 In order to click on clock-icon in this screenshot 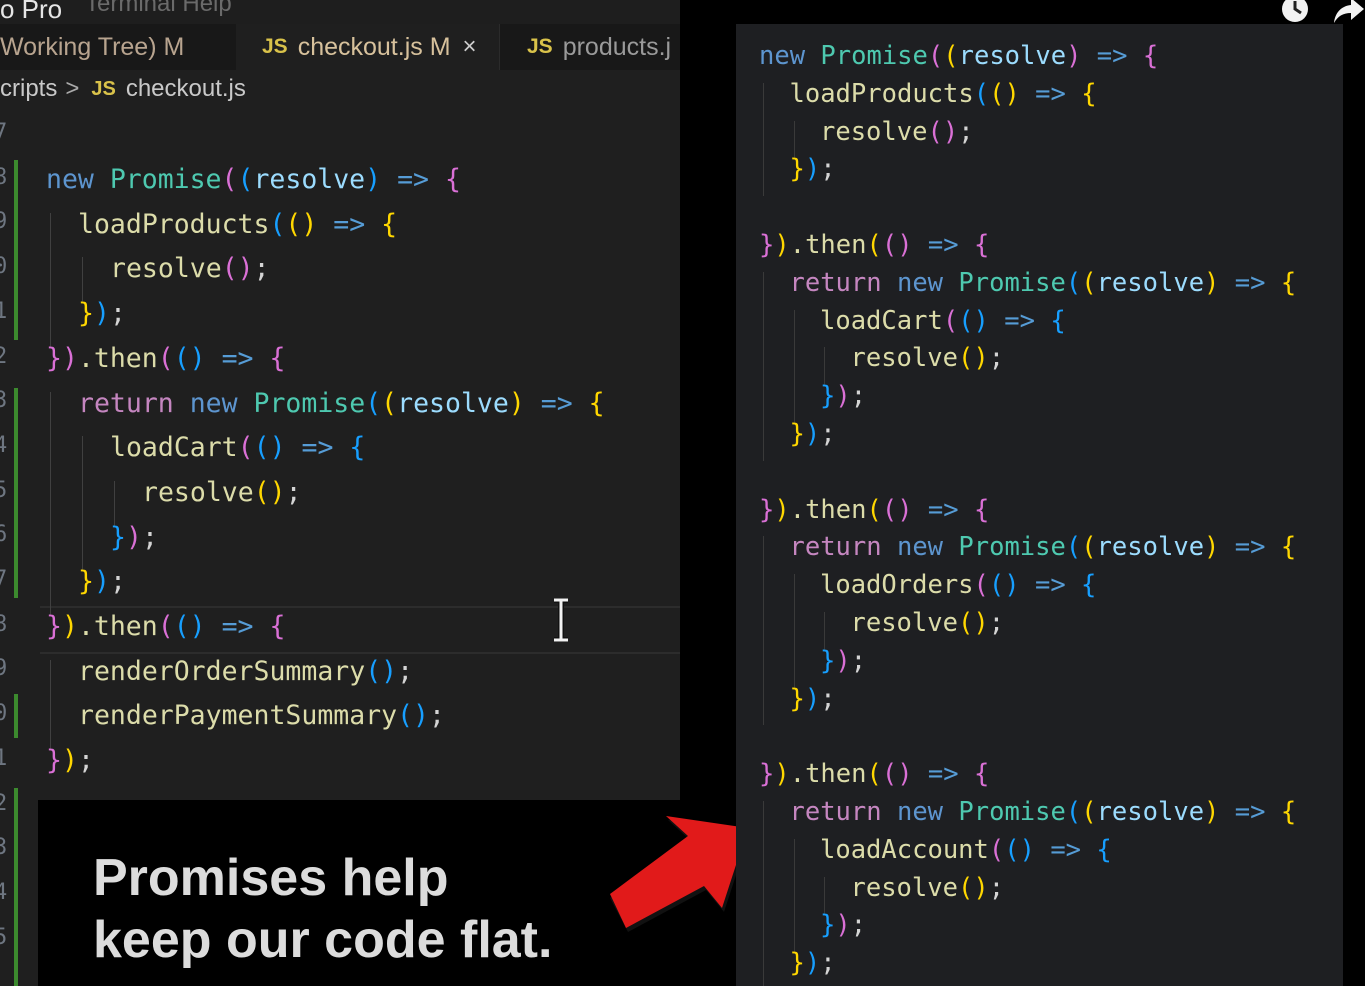, I will do `click(1296, 13)`.